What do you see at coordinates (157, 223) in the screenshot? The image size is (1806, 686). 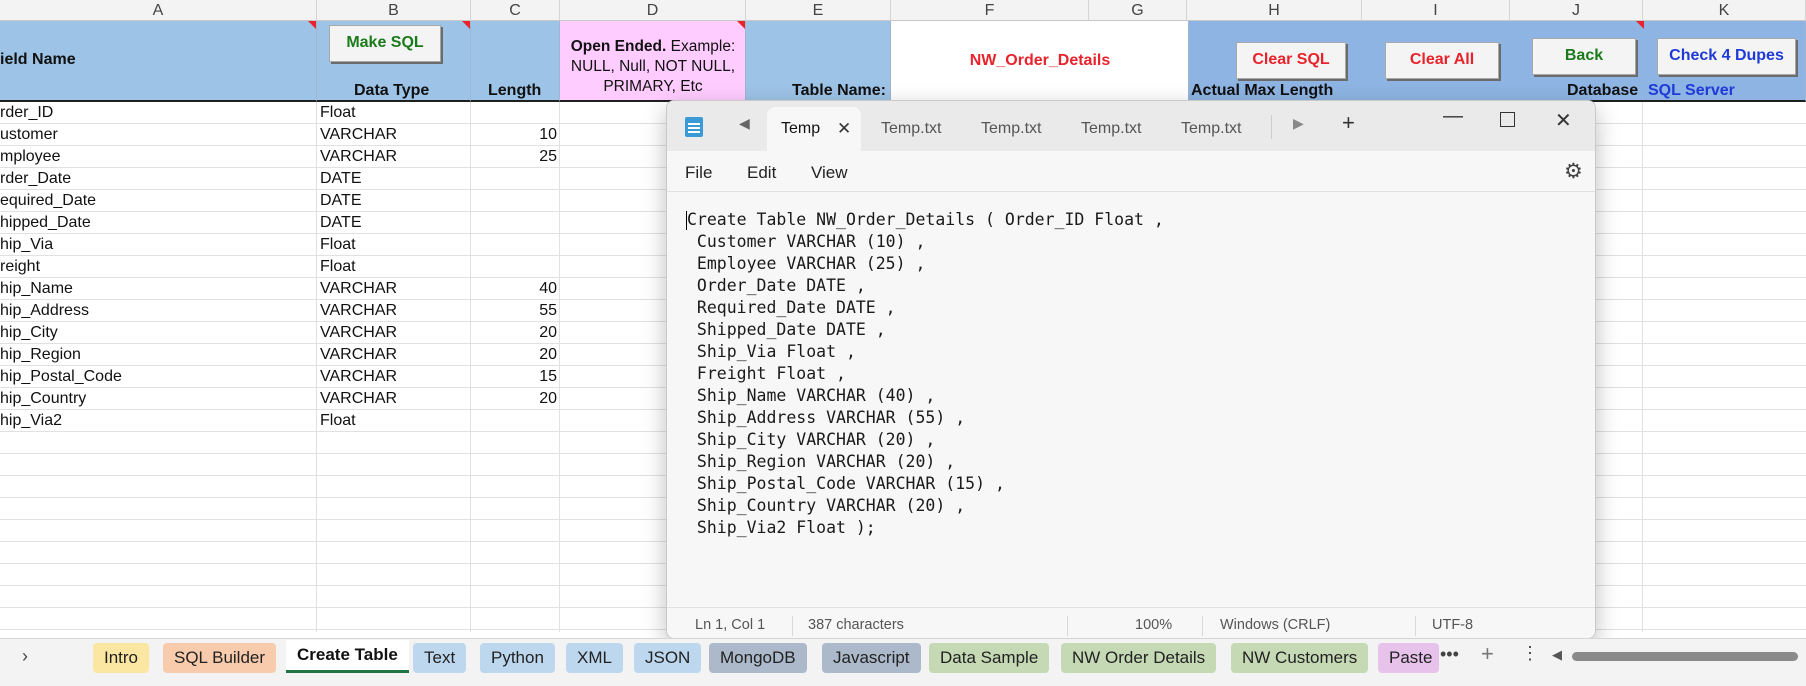 I see `field-name-cell: hipped_Date` at bounding box center [157, 223].